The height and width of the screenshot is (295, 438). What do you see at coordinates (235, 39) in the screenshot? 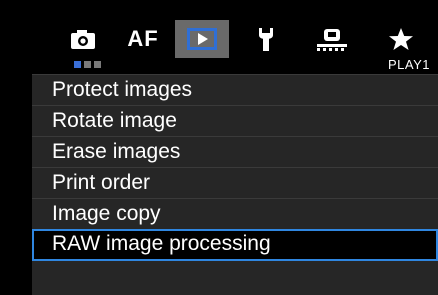
I see `menu-tab-bar: AF` at bounding box center [235, 39].